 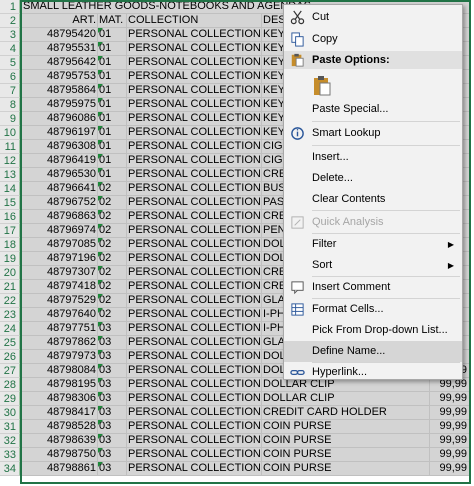 I want to click on menu-clear-contents: Clear Contents, so click(x=373, y=199).